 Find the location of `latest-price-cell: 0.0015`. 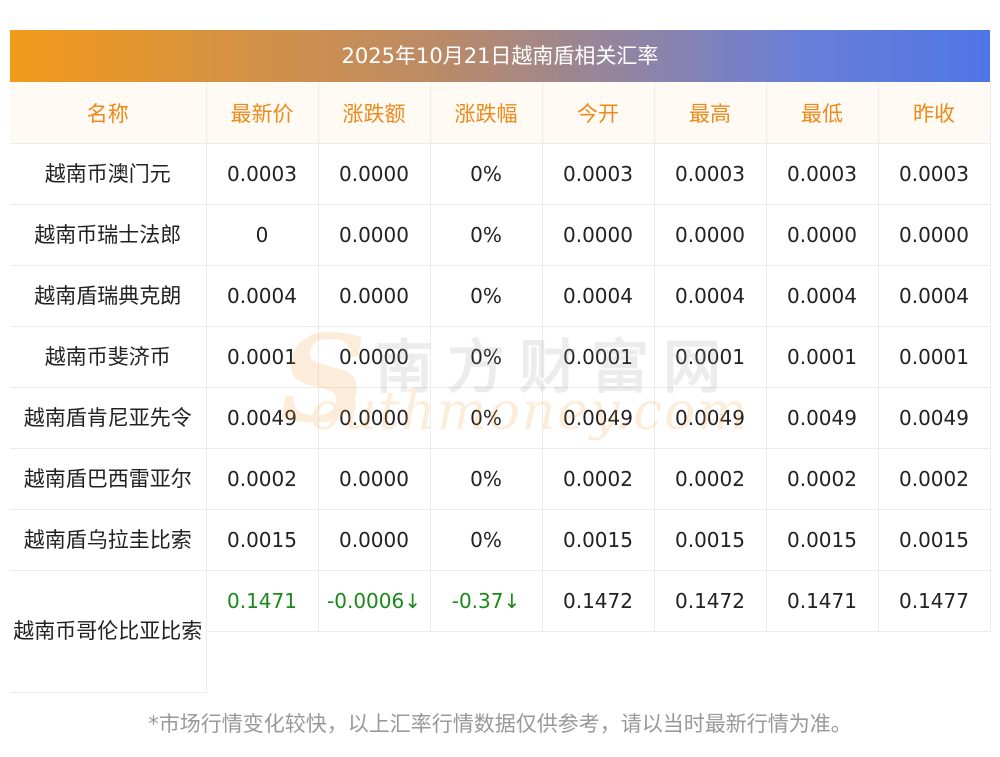

latest-price-cell: 0.0015 is located at coordinates (262, 540).